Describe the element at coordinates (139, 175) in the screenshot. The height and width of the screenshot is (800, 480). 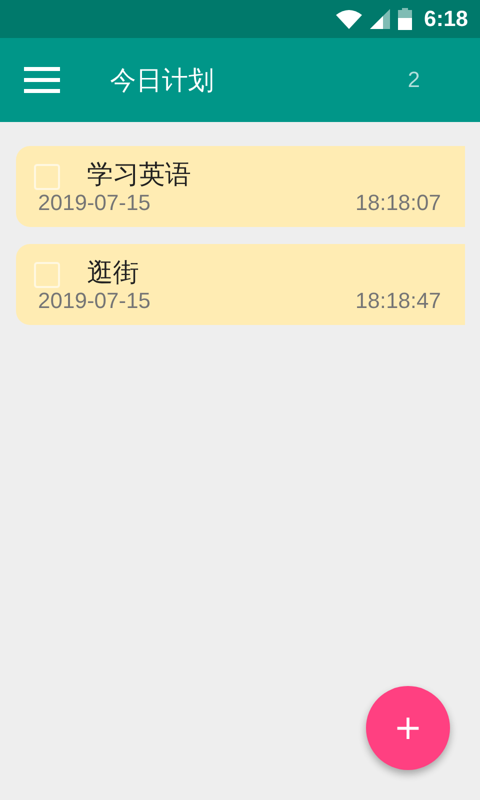
I see `task-title: 学习英语` at that location.